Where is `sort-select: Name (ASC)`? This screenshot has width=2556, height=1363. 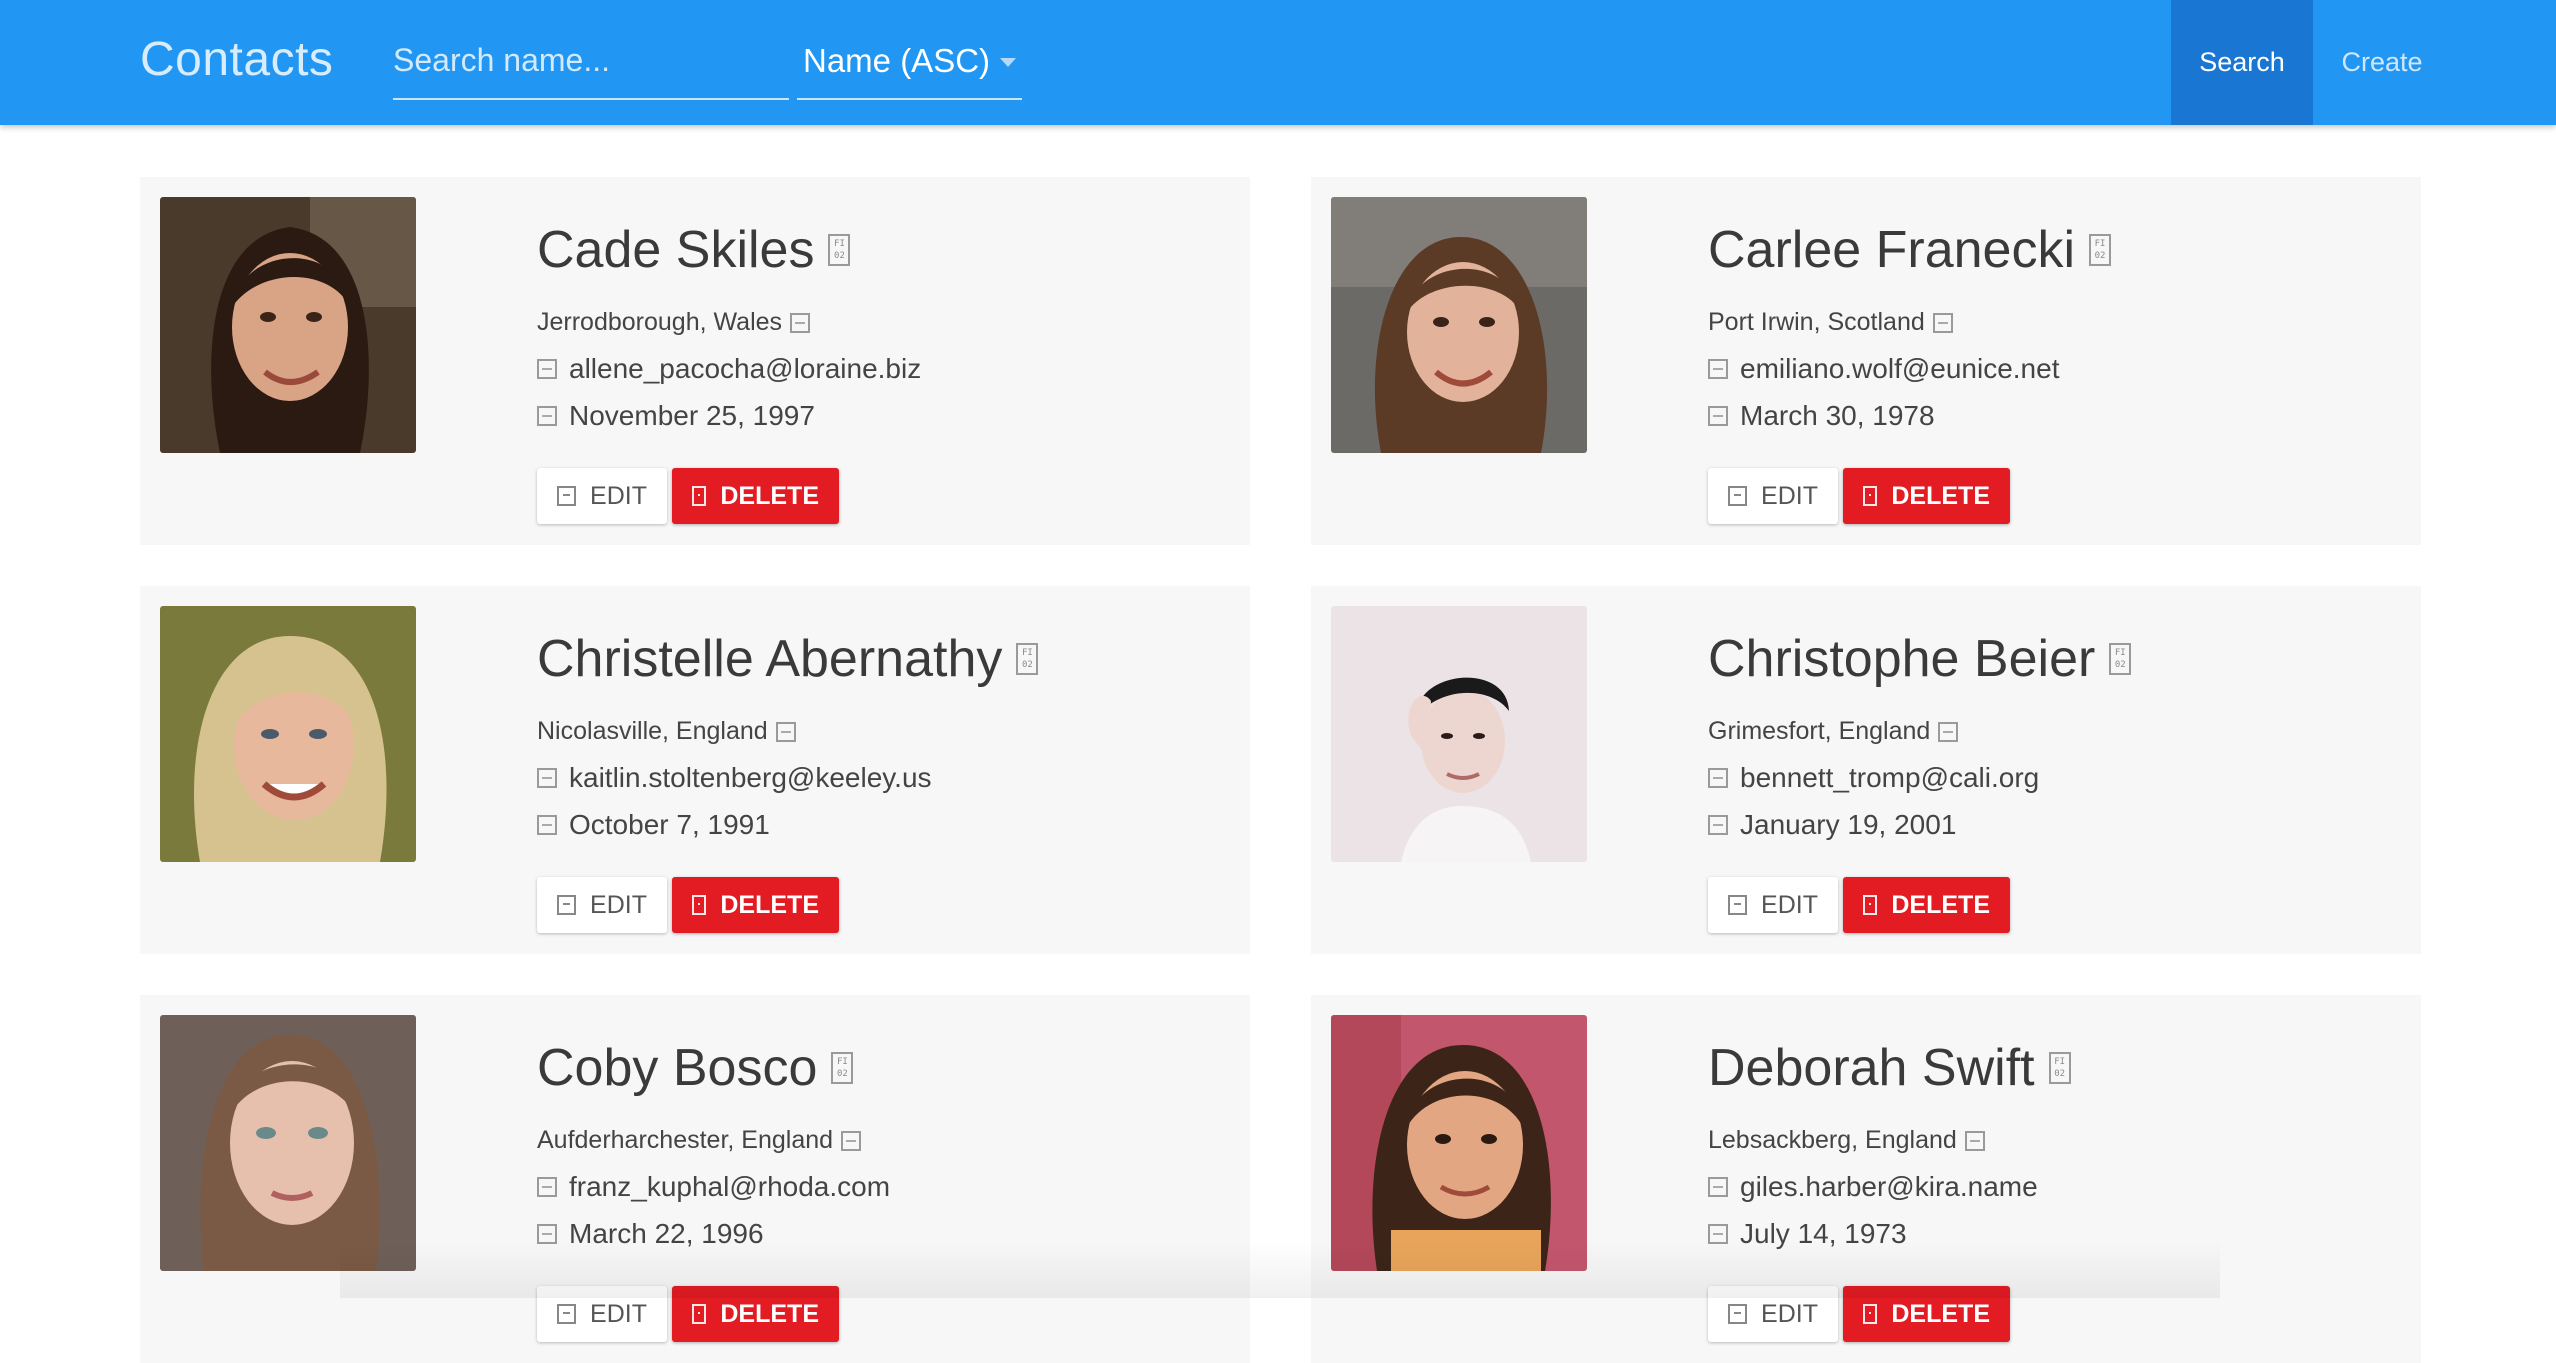
sort-select: Name (ASC) is located at coordinates (909, 64).